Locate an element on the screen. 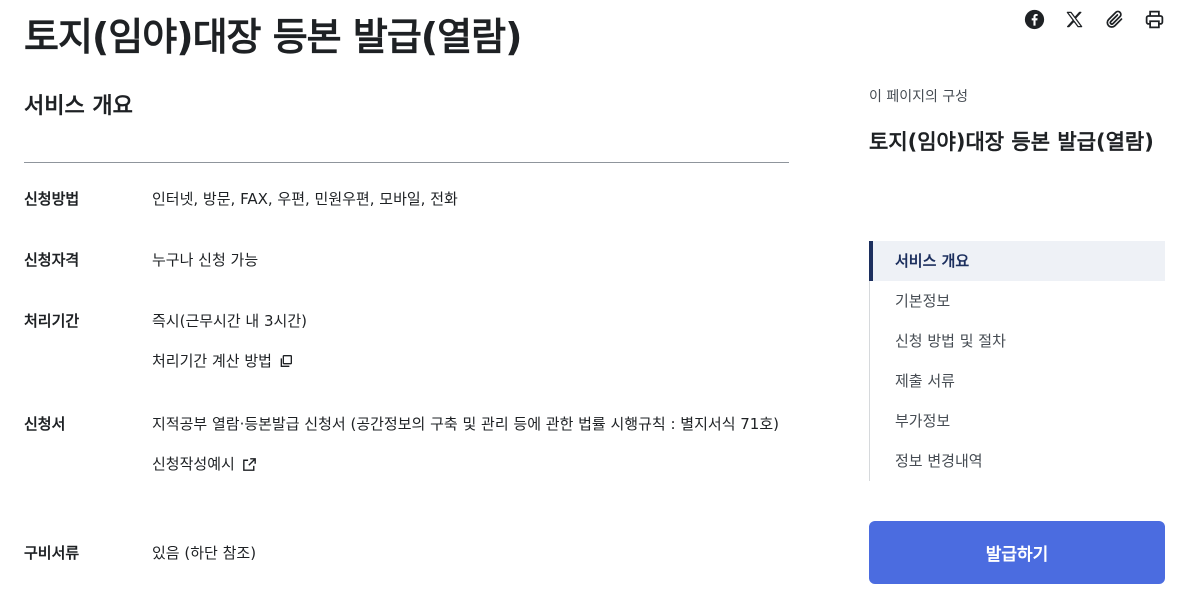 The height and width of the screenshot is (593, 1177). toc-item-change-history: 정보 변경내역 is located at coordinates (1017, 461).